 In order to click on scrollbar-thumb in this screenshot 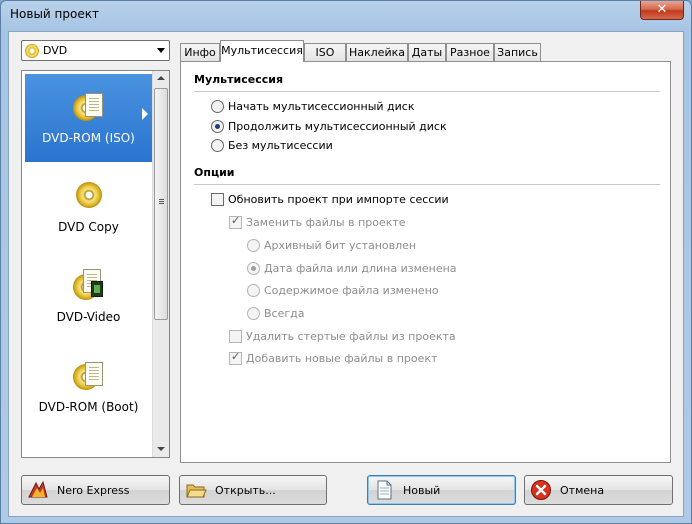, I will do `click(161, 204)`.